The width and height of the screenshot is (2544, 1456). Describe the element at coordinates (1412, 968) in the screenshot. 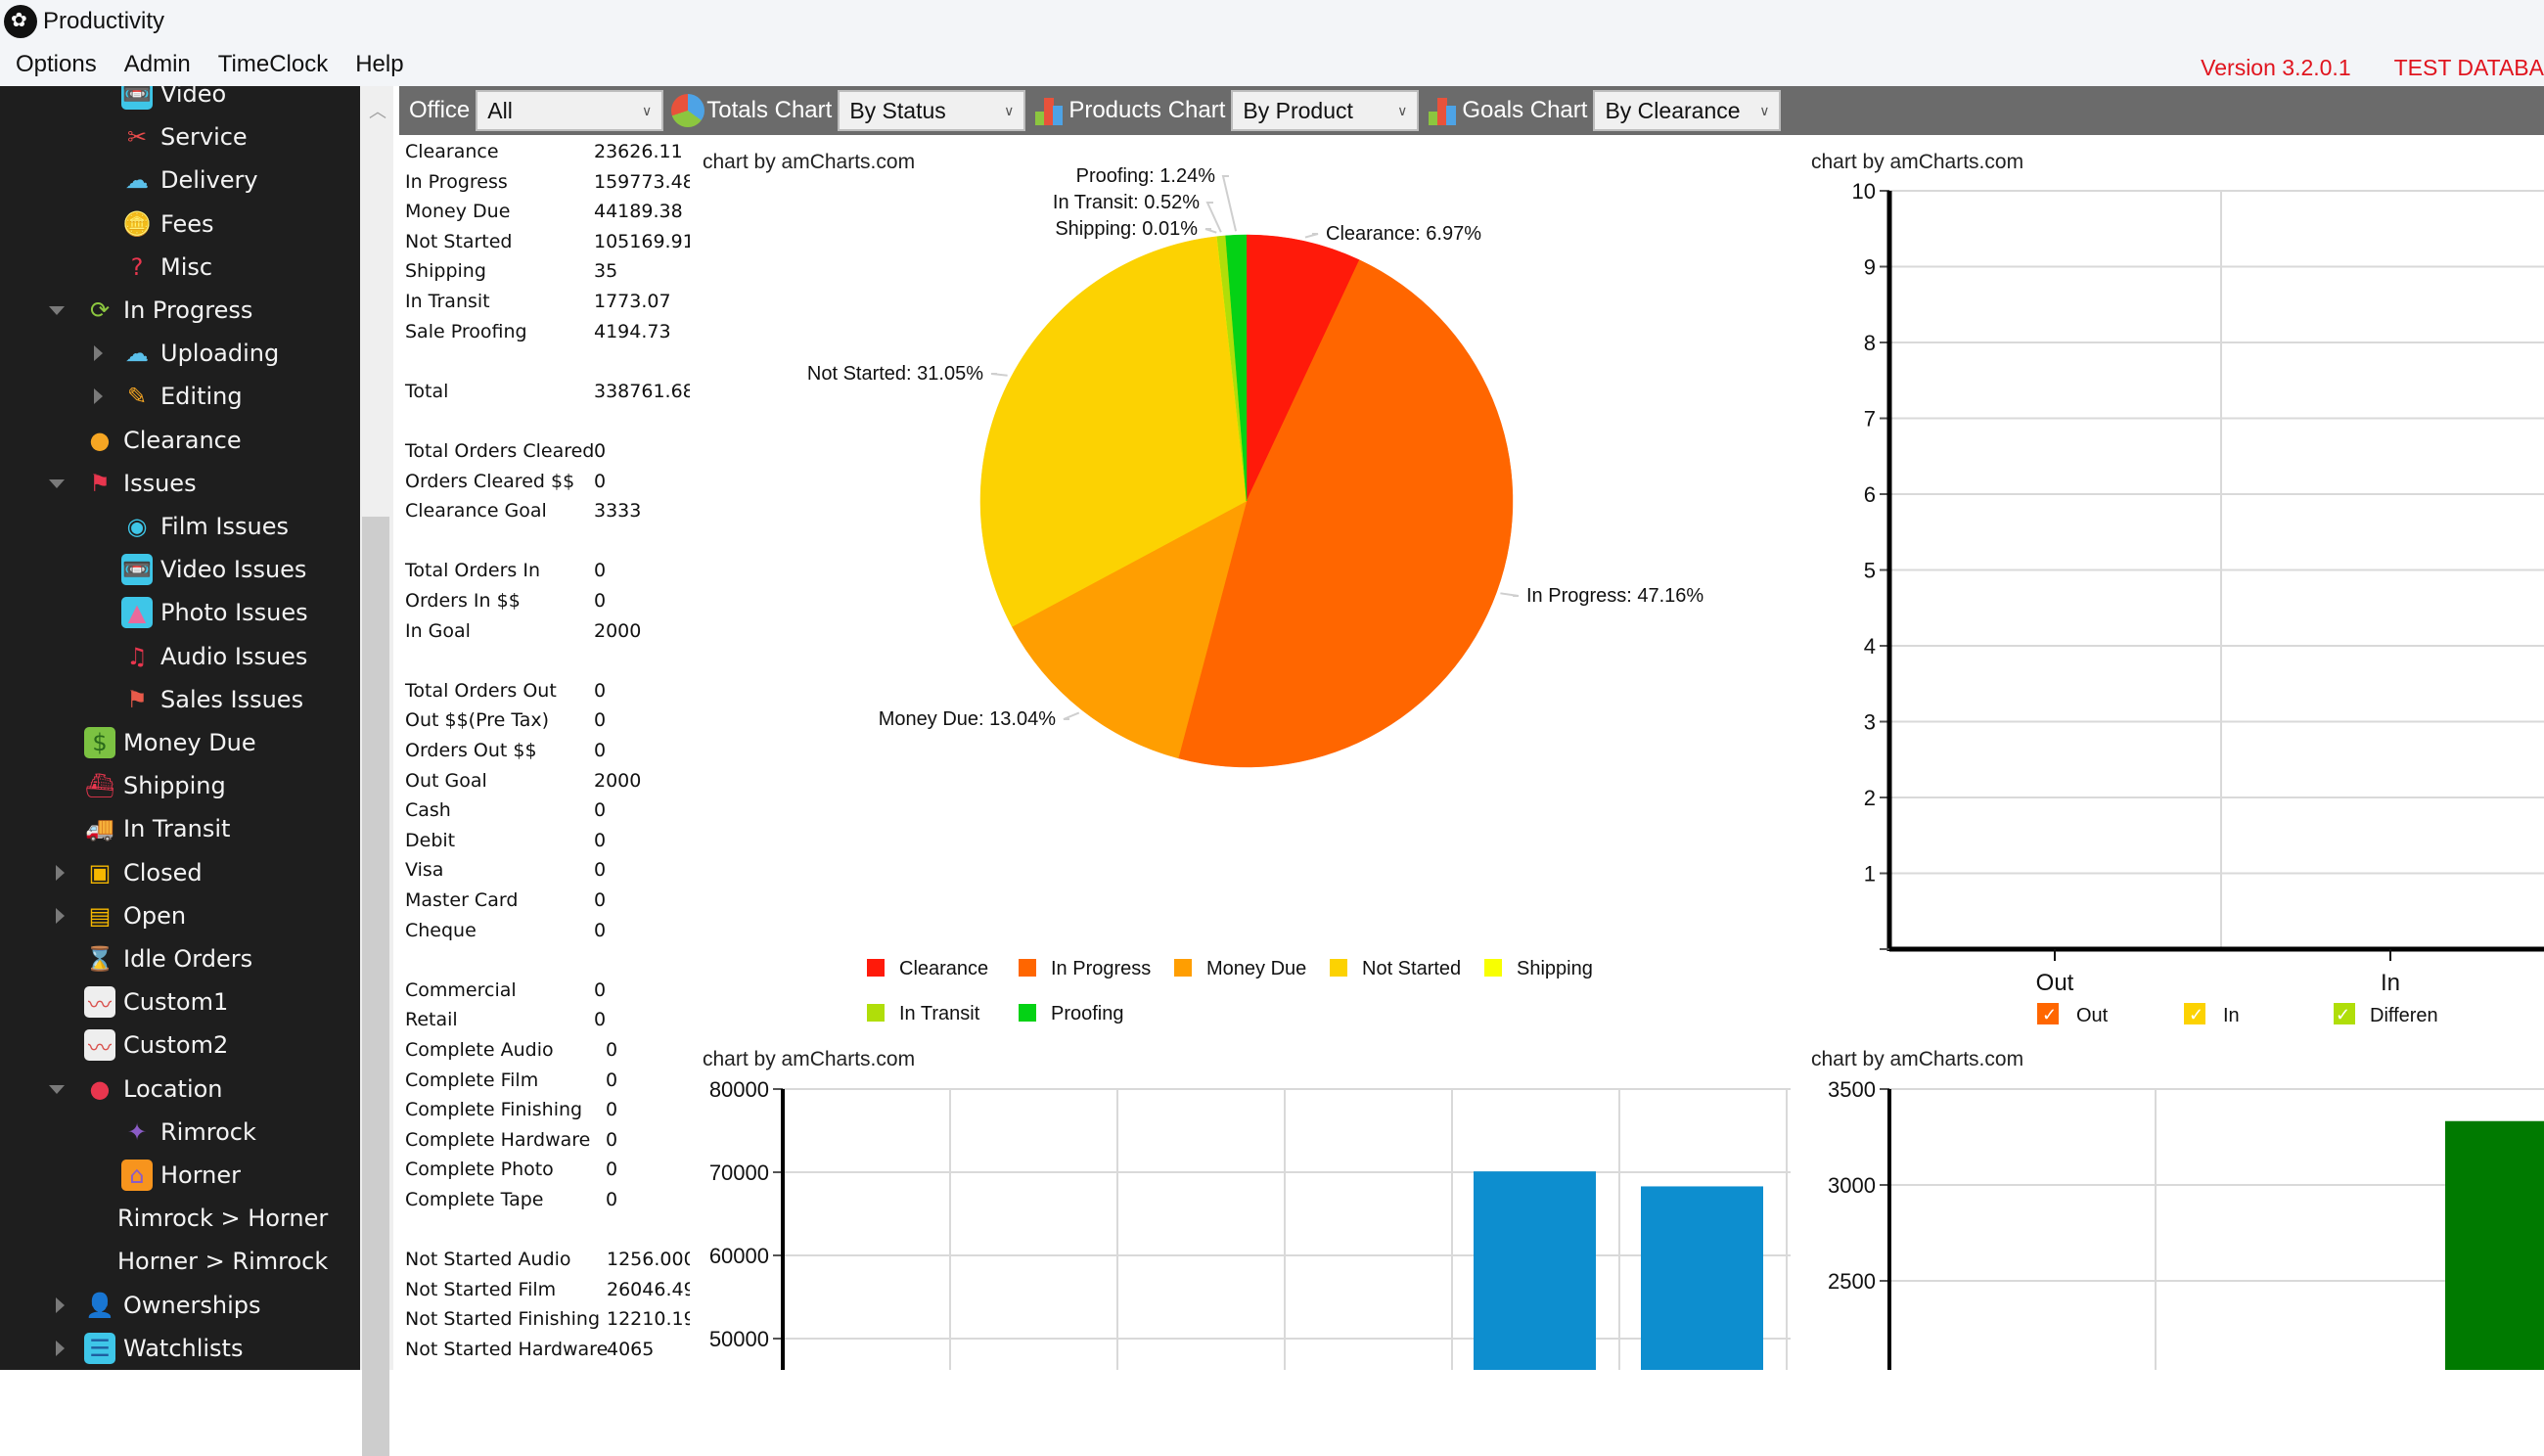

I see `legend-label: Not Started` at that location.